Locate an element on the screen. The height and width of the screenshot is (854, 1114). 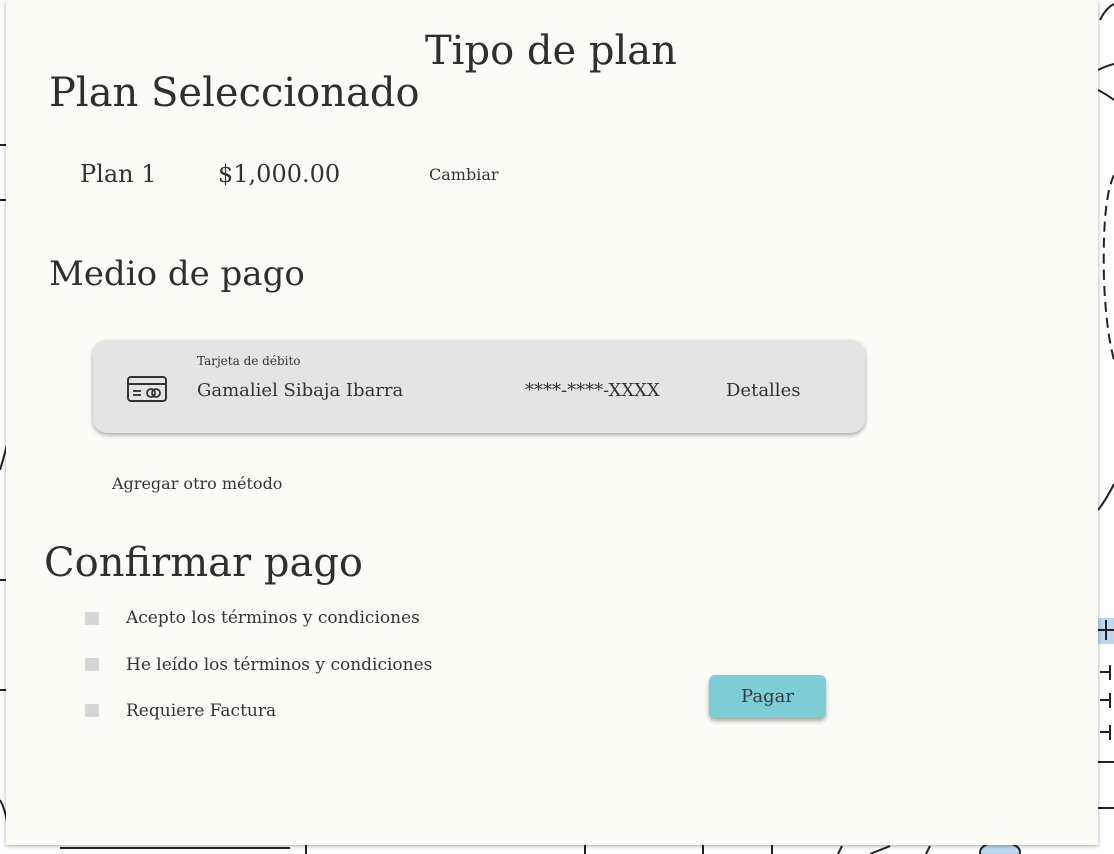
selected-plan-heading: Plan Seleccionado is located at coordinates (234, 93).